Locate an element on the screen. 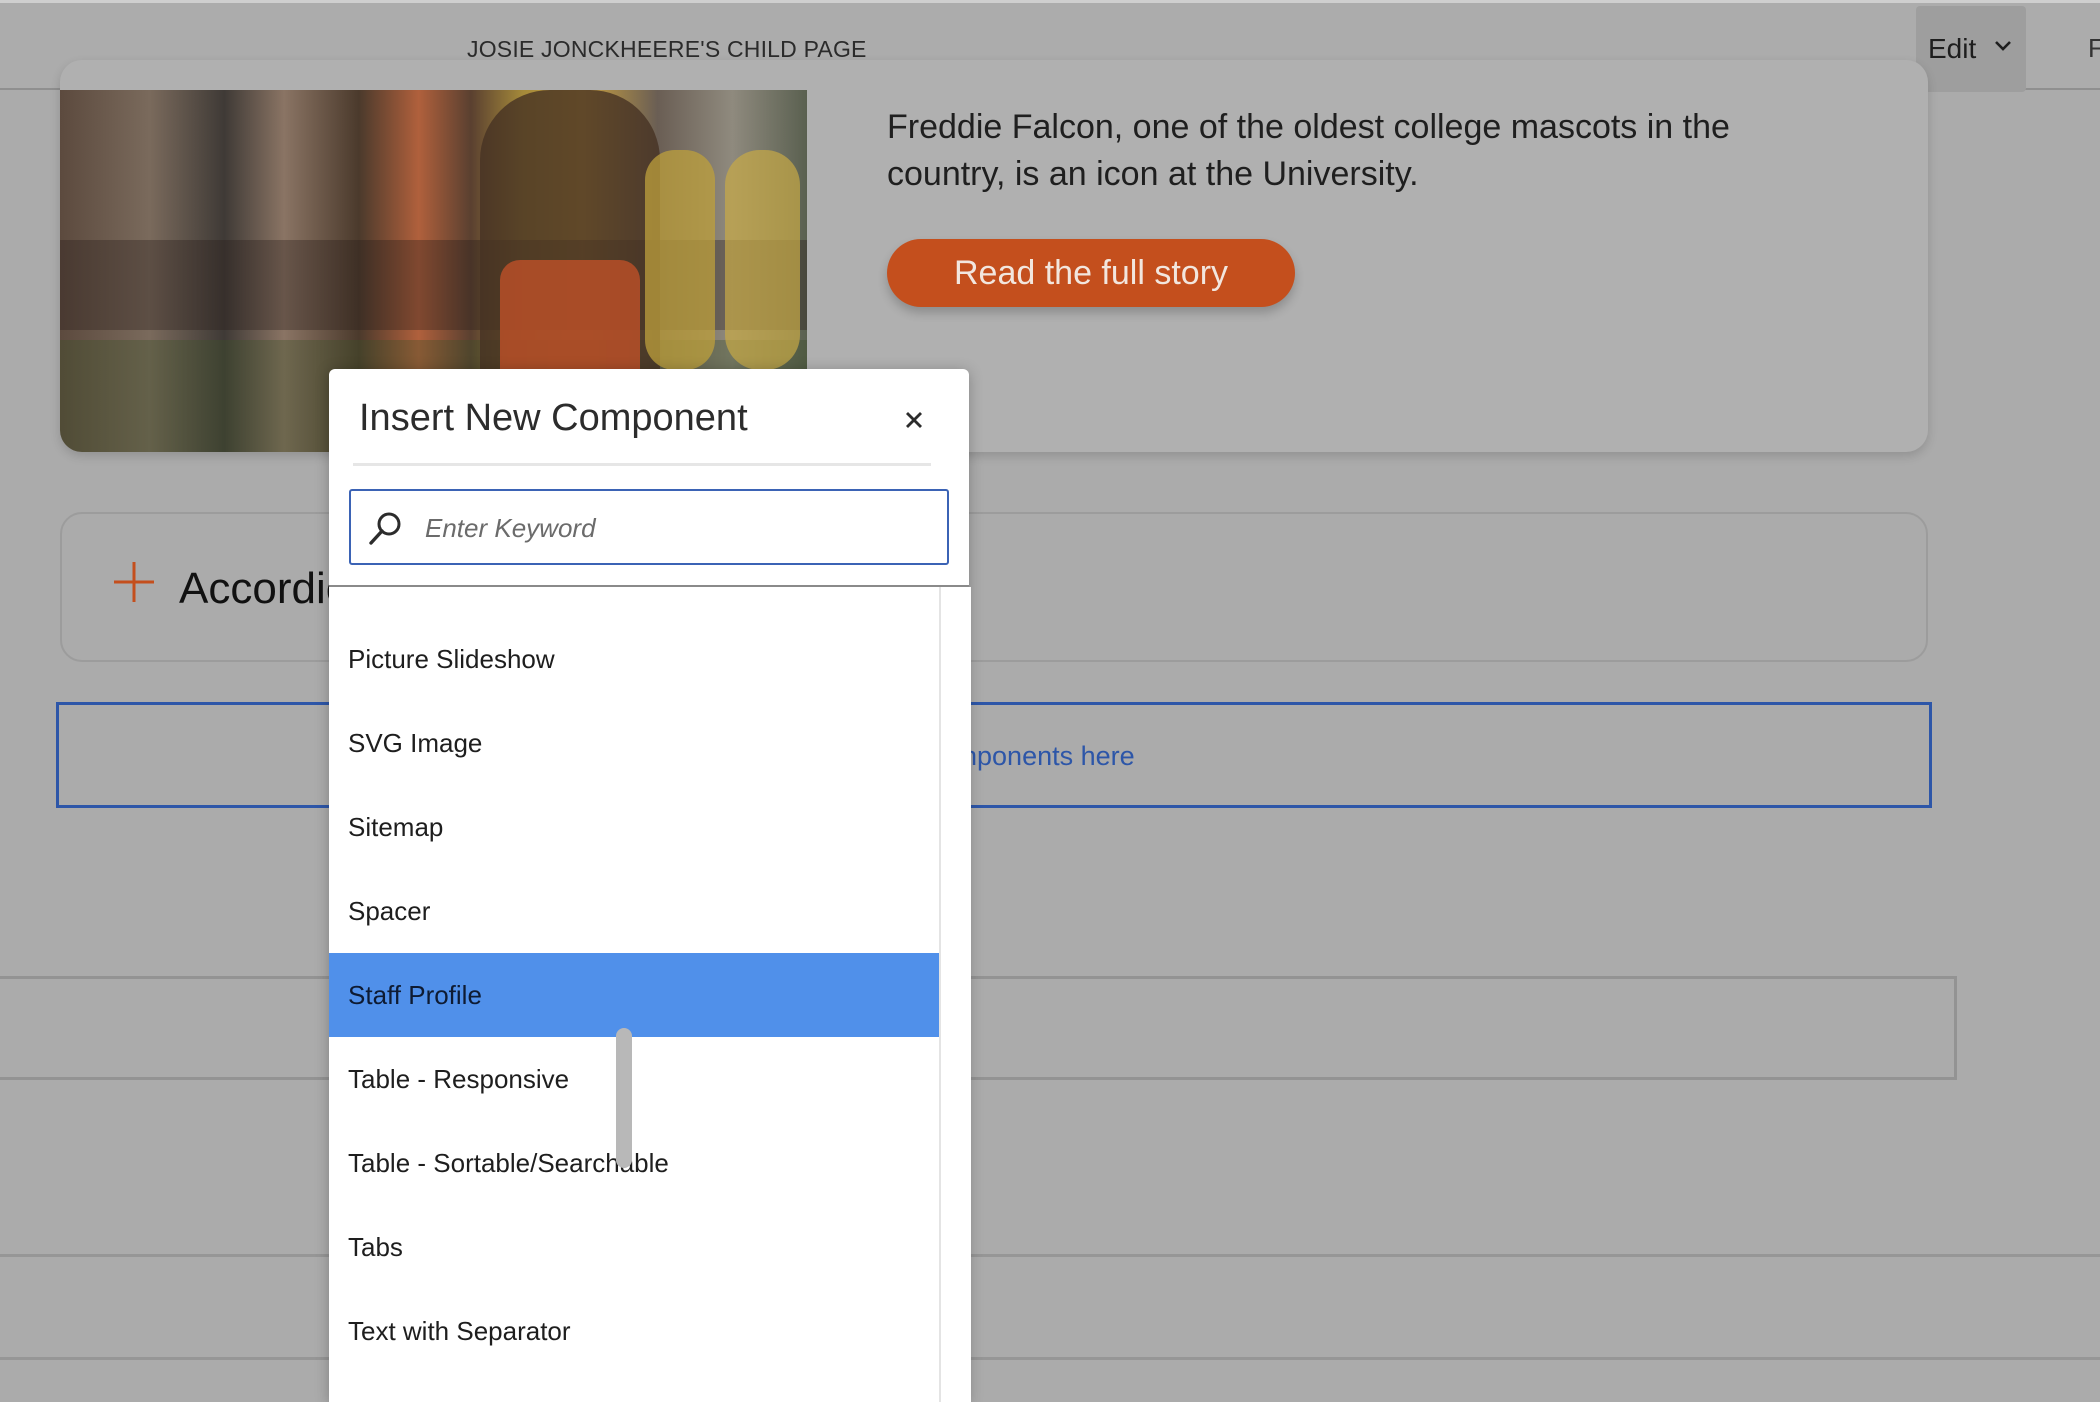 Image resolution: width=2100 pixels, height=1402 pixels. topbar-right-label: F is located at coordinates (2094, 48).